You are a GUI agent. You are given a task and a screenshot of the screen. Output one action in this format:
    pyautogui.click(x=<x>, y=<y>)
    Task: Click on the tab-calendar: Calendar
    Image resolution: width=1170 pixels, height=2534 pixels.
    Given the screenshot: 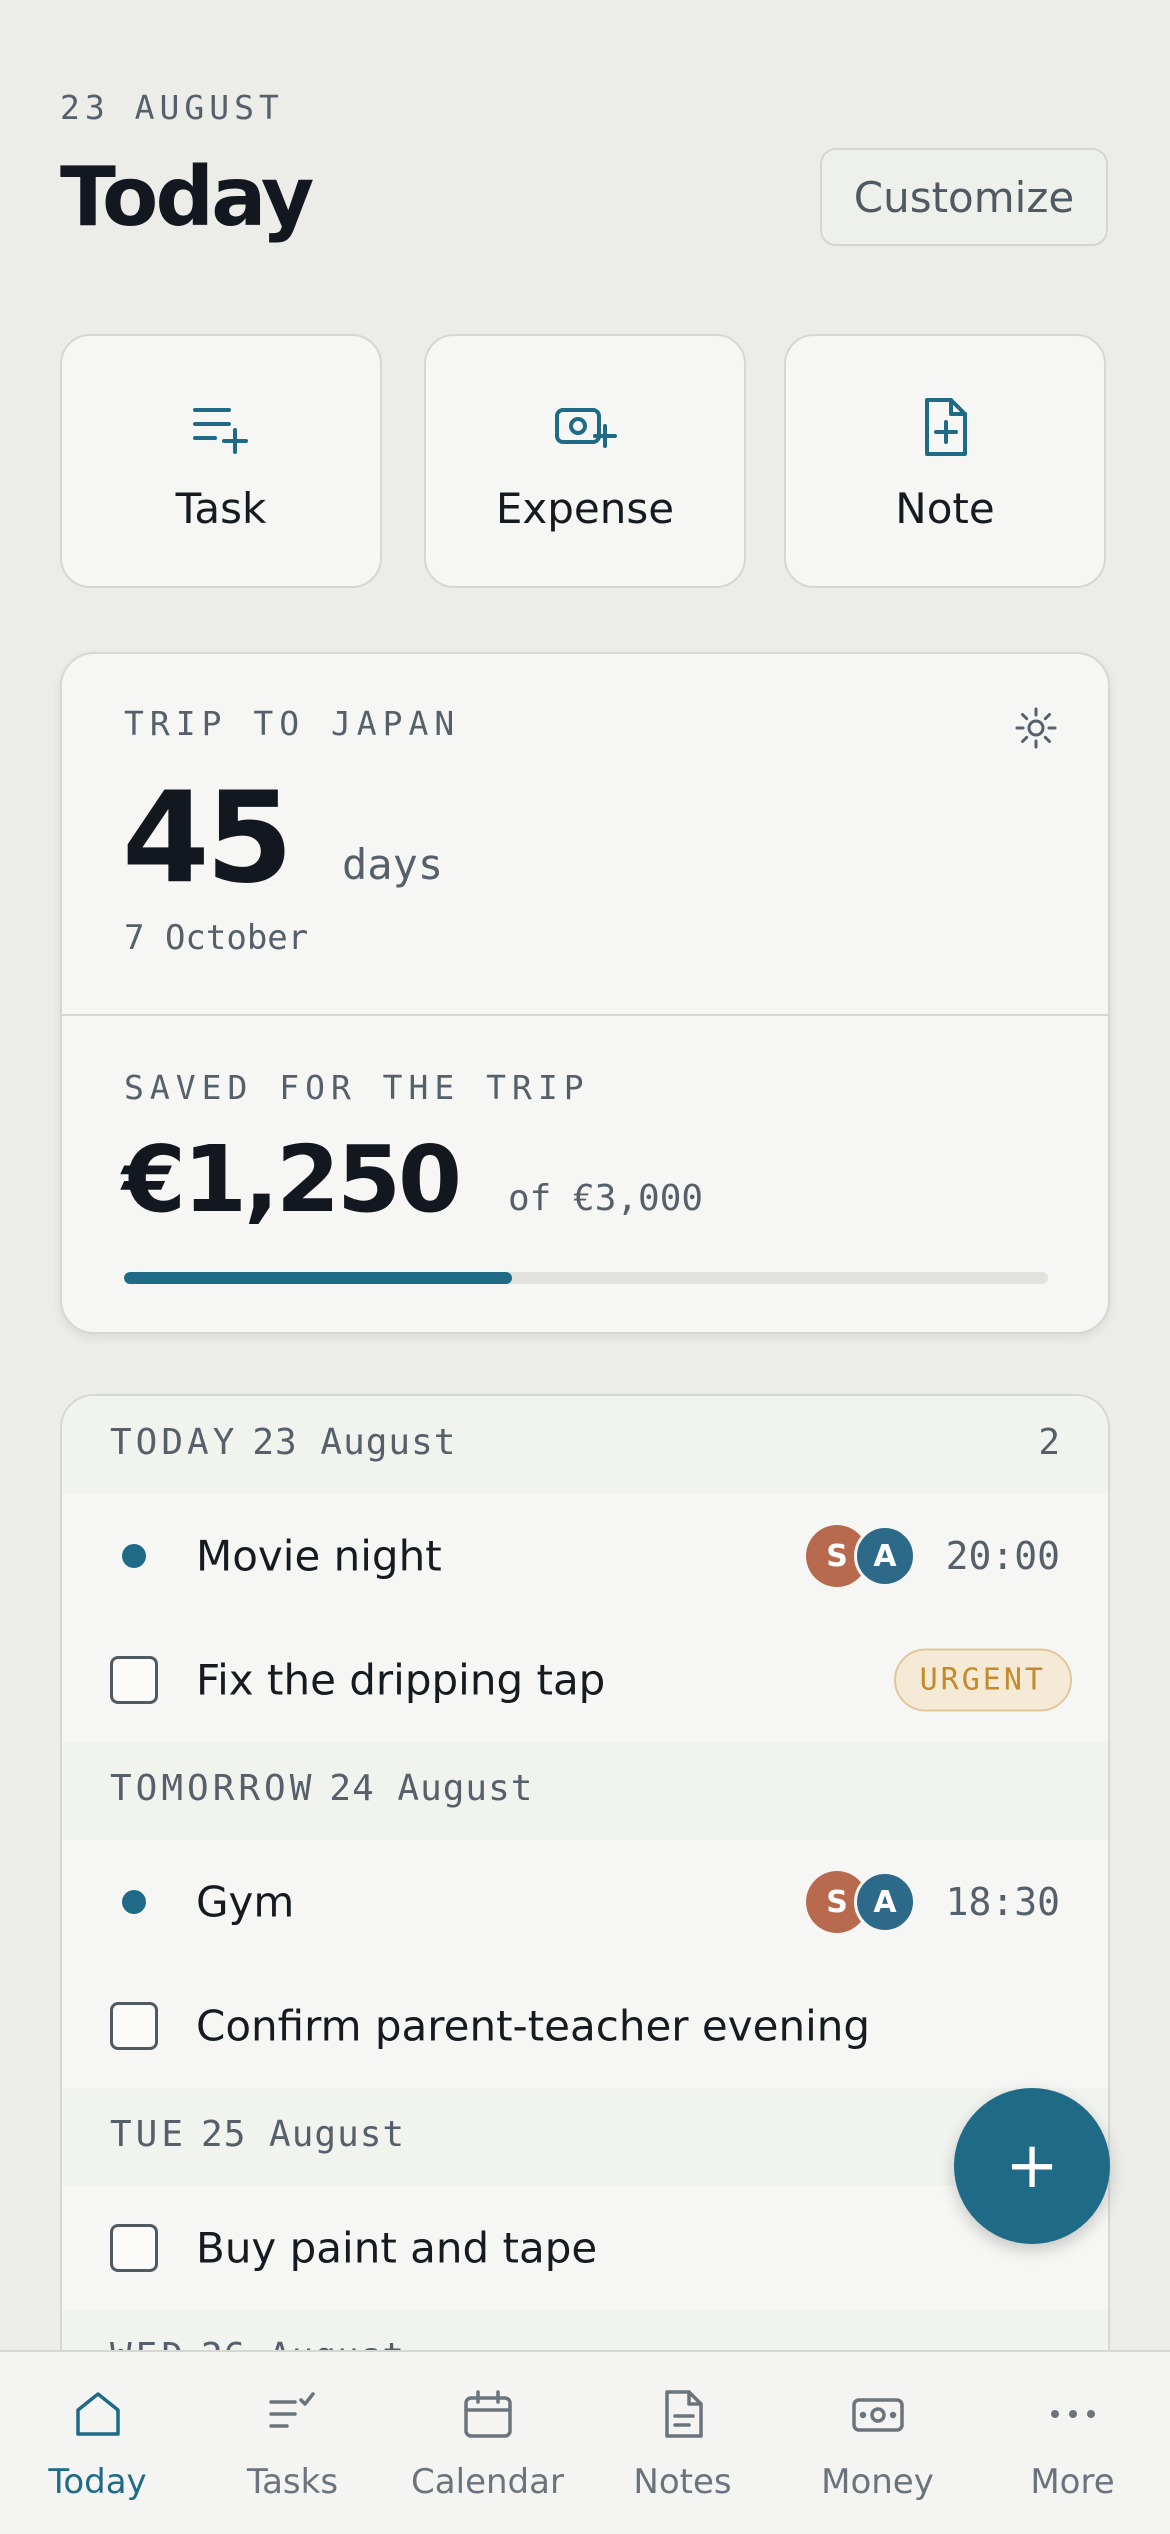 What is the action you would take?
    pyautogui.click(x=487, y=2443)
    